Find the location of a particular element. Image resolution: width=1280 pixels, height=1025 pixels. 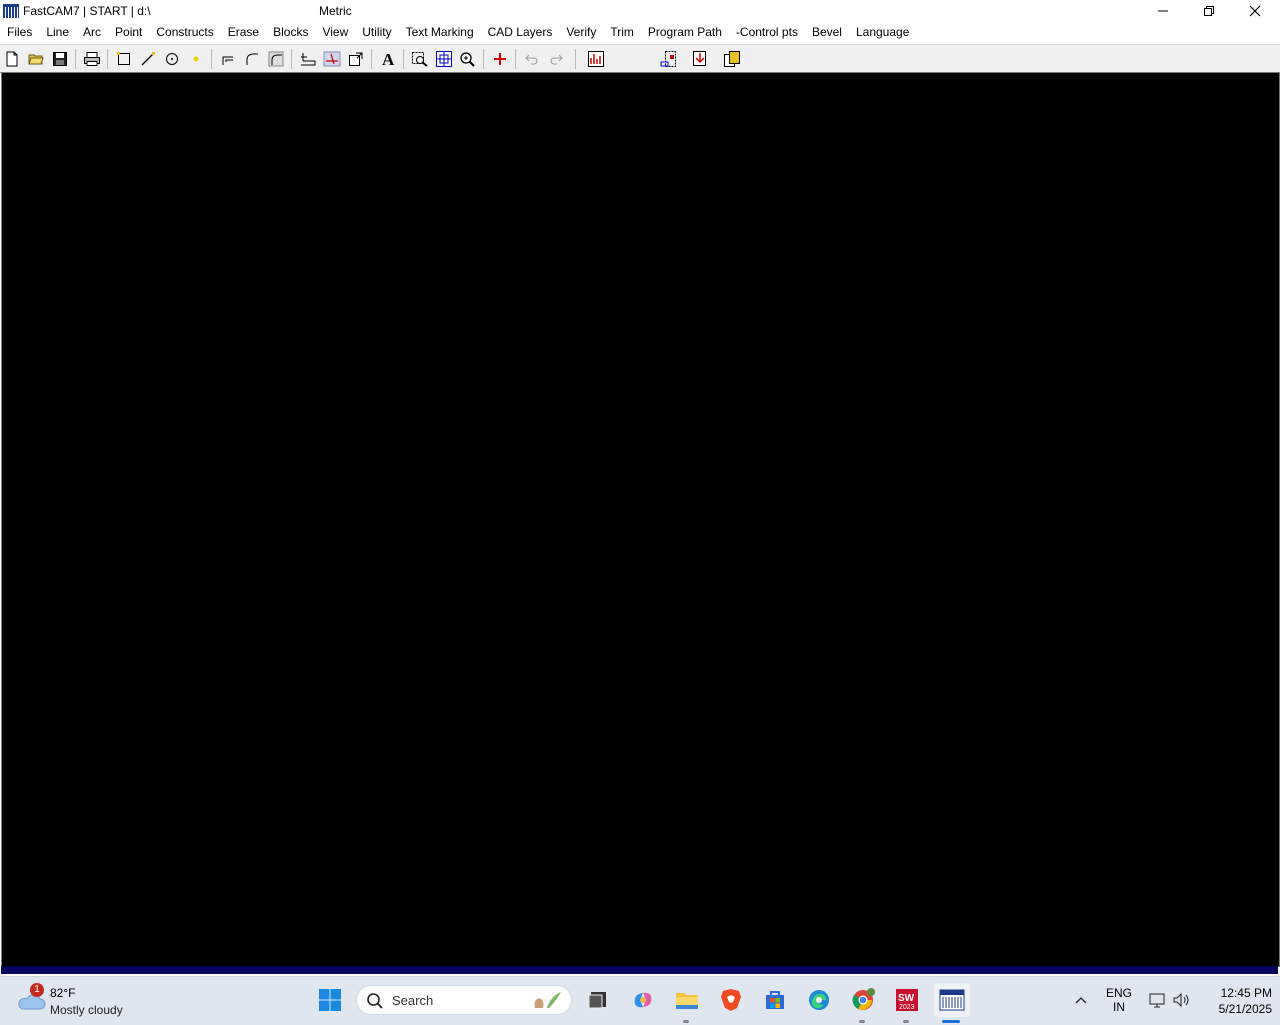

line-button is located at coordinates (148, 59).